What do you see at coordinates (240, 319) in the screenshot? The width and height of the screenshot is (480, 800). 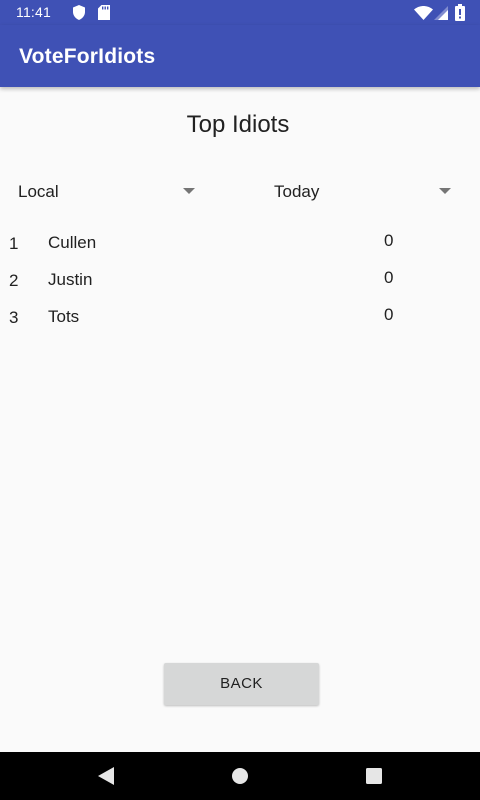 I see `list-item: 3 Tots 0` at bounding box center [240, 319].